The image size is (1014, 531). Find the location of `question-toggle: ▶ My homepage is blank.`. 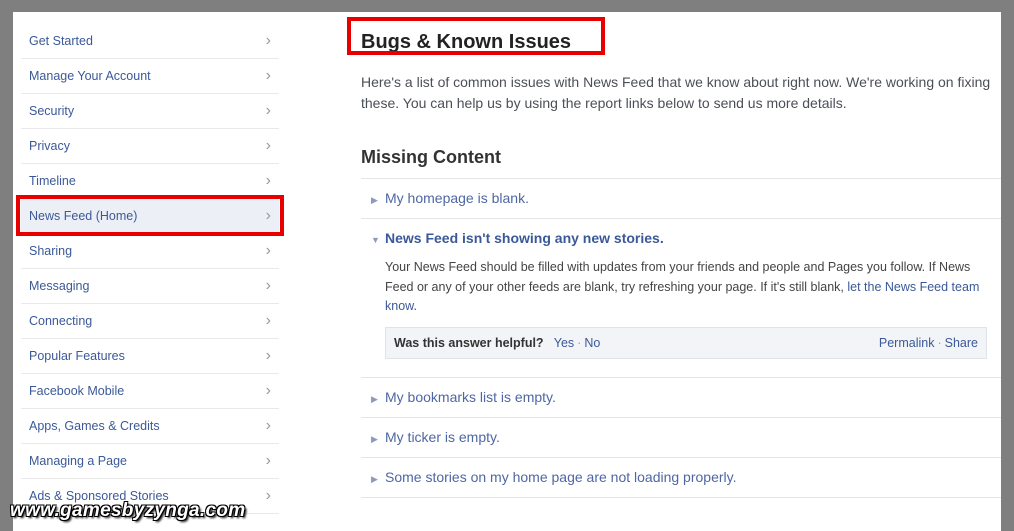

question-toggle: ▶ My homepage is blank. is located at coordinates (686, 198).